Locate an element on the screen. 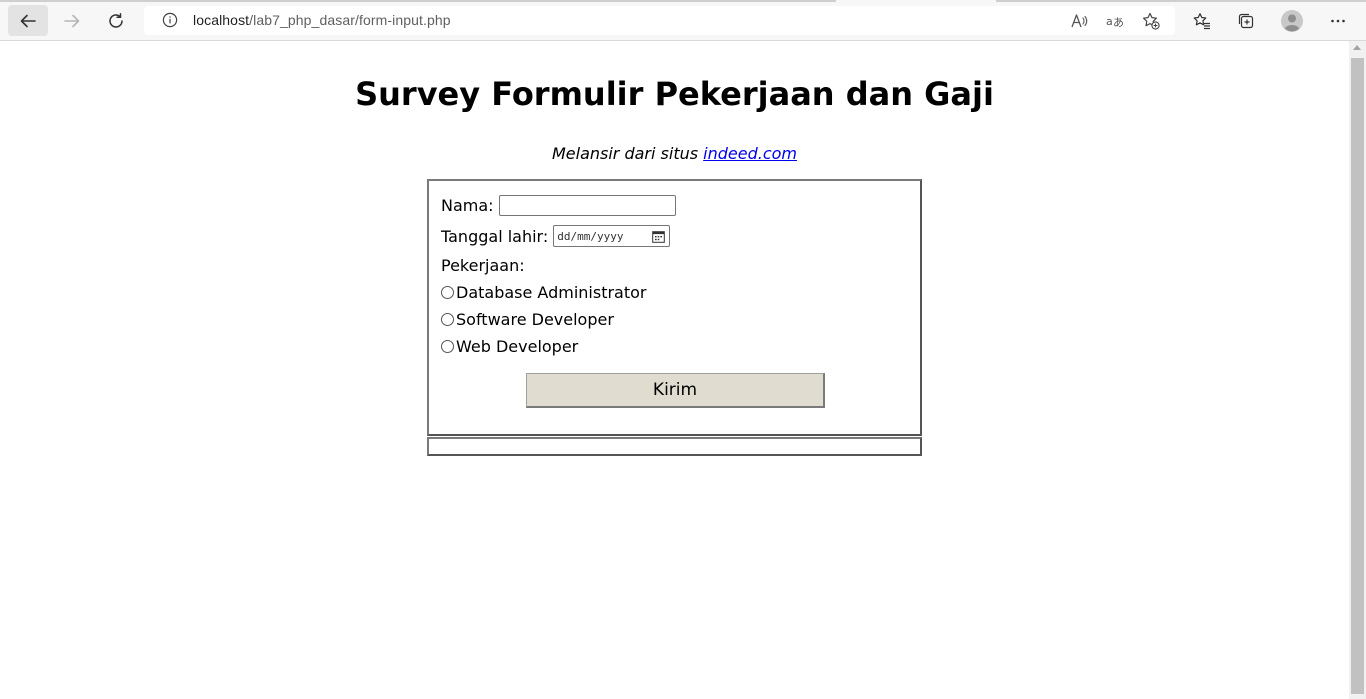 This screenshot has height=699, width=1366. back-icon is located at coordinates (28, 20).